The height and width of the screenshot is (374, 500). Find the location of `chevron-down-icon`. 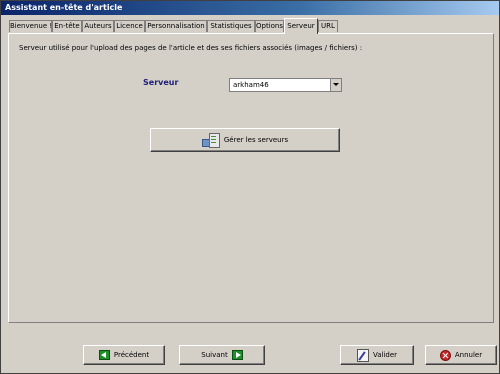

chevron-down-icon is located at coordinates (335, 85).